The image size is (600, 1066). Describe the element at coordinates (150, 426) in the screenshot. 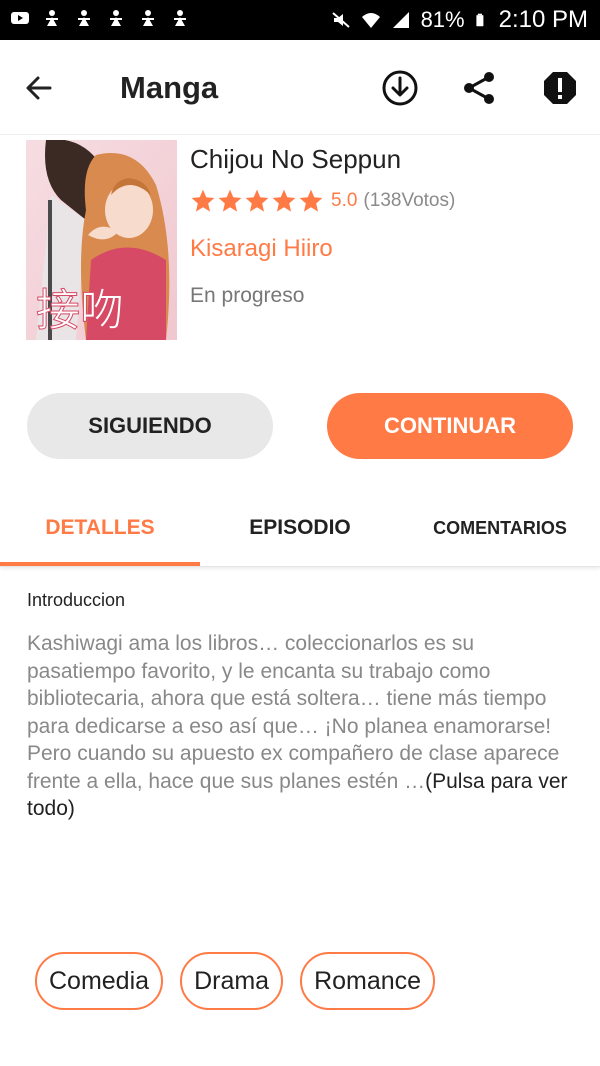

I see `follow-button: SIGUIENDO` at that location.